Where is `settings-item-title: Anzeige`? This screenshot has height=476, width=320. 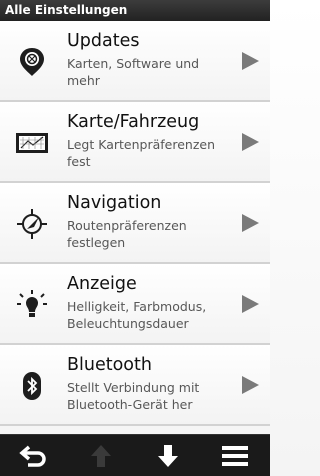
settings-item-title: Anzeige is located at coordinates (102, 284).